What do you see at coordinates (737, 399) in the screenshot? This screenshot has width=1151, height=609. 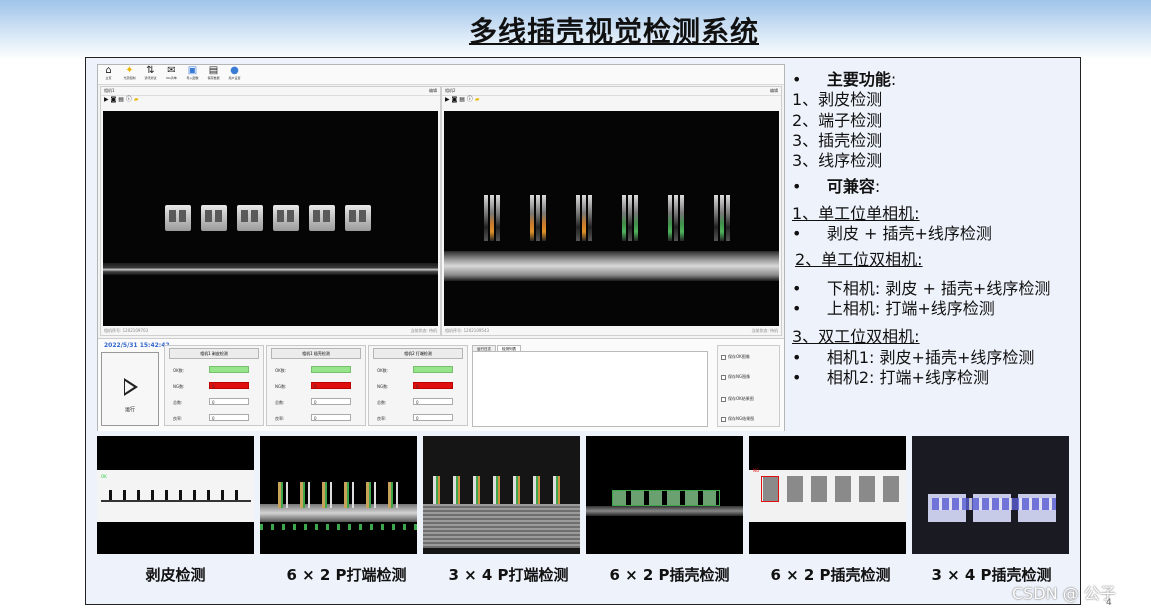 I see `save-ok-result-checkbox: 保存OK结果图` at bounding box center [737, 399].